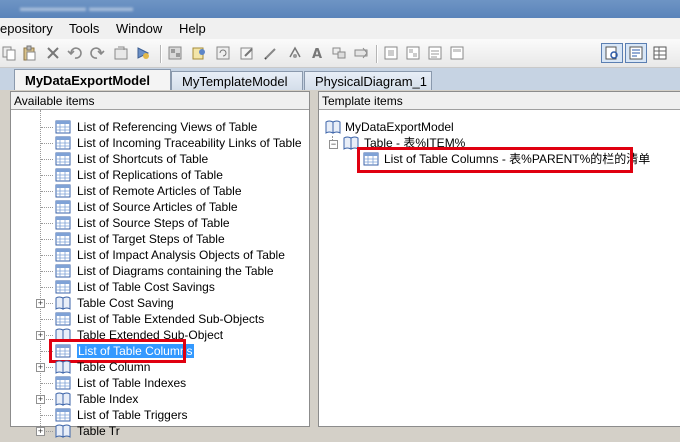  Describe the element at coordinates (314, 259) in the screenshot. I see `splitter` at that location.